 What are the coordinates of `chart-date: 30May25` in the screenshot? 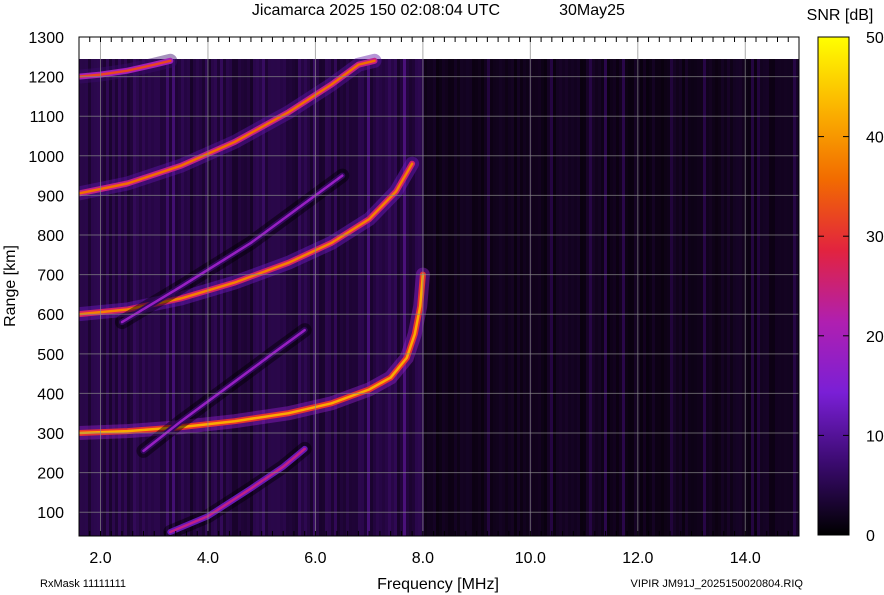 It's located at (592, 10).